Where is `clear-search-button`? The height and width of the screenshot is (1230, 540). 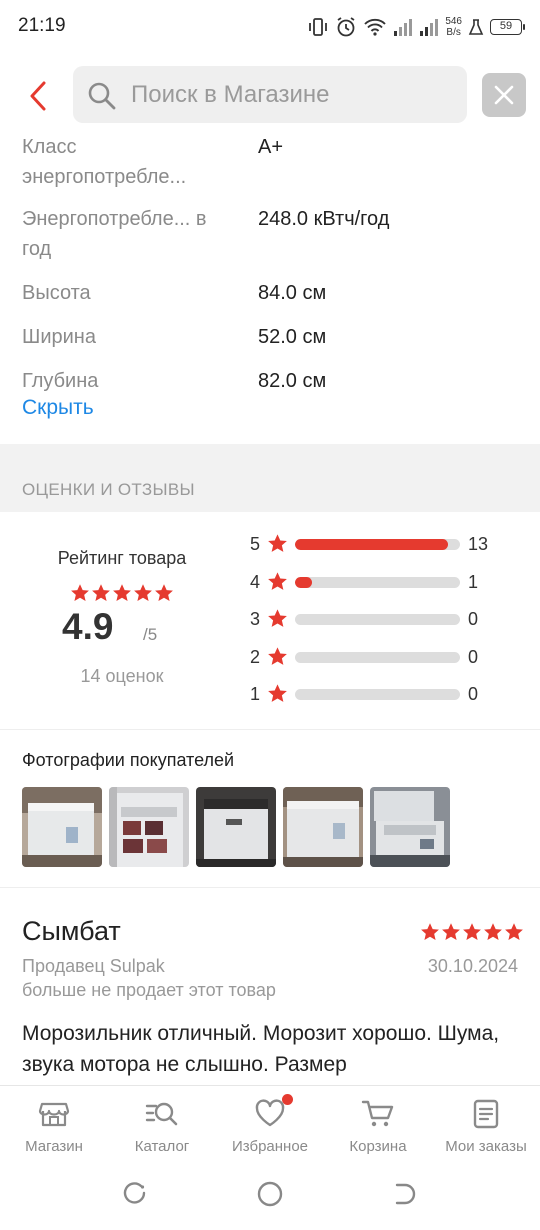 clear-search-button is located at coordinates (504, 95).